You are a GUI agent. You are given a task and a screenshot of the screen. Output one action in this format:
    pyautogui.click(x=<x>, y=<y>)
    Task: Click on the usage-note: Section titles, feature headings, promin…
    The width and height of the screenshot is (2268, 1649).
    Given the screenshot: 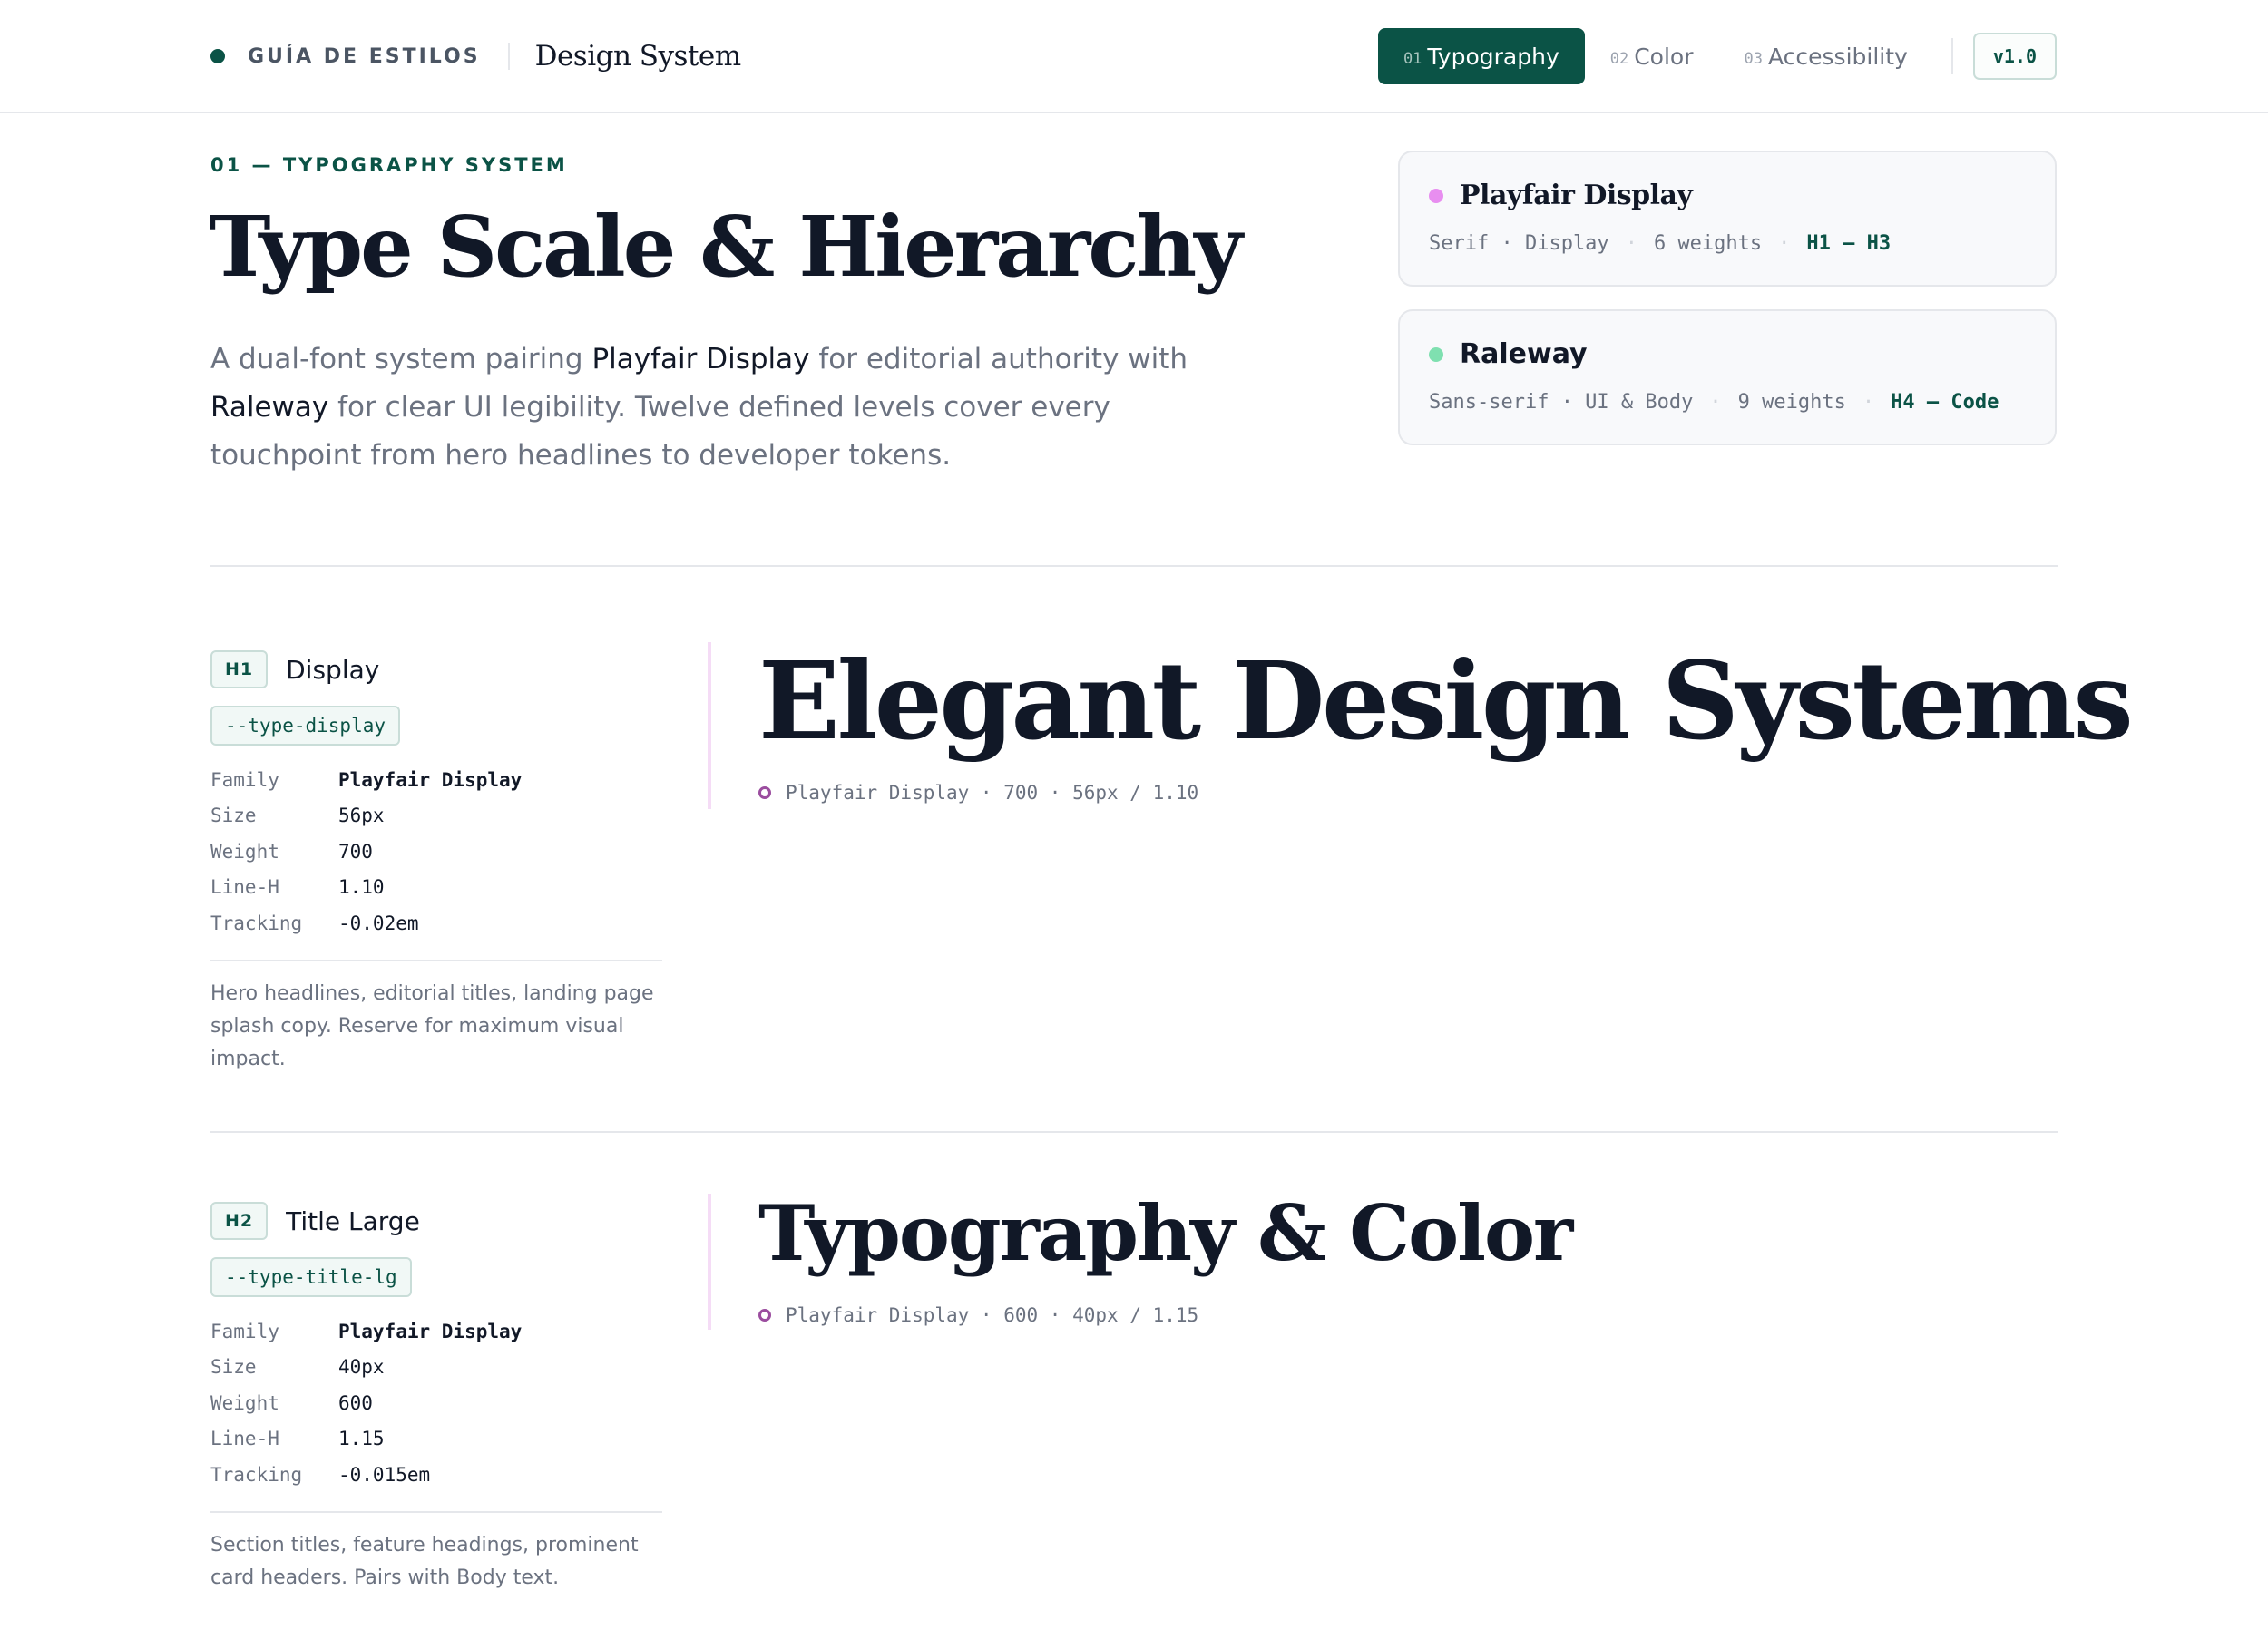 What is the action you would take?
    pyautogui.click(x=425, y=1561)
    